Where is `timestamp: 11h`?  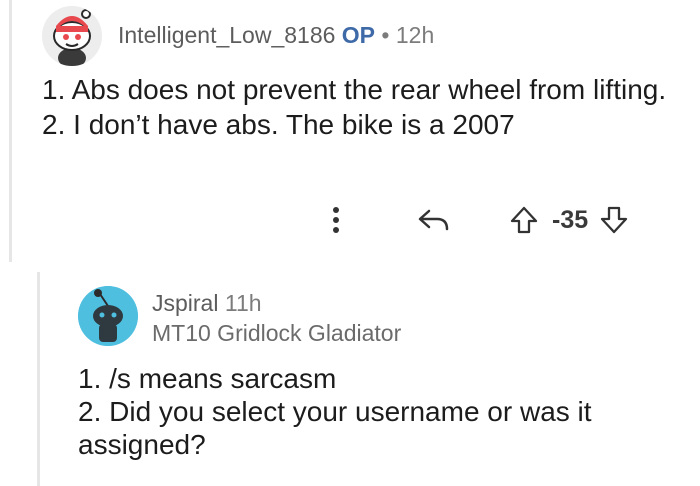
timestamp: 11h is located at coordinates (243, 303).